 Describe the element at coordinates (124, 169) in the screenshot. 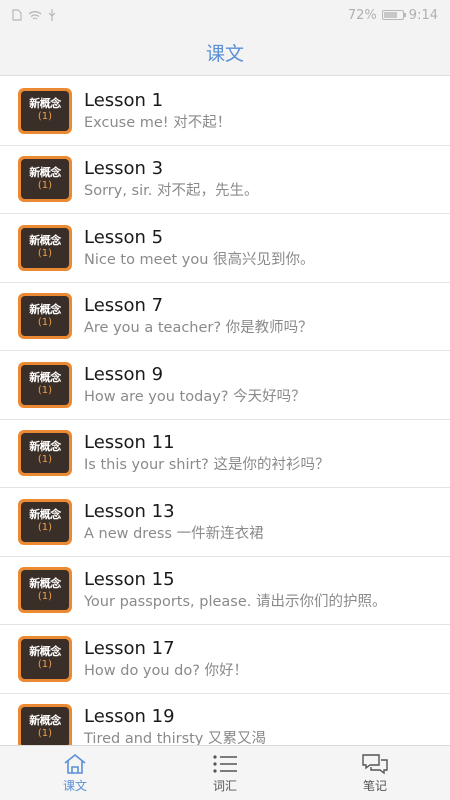

I see `lesson-title: Lesson 3` at that location.